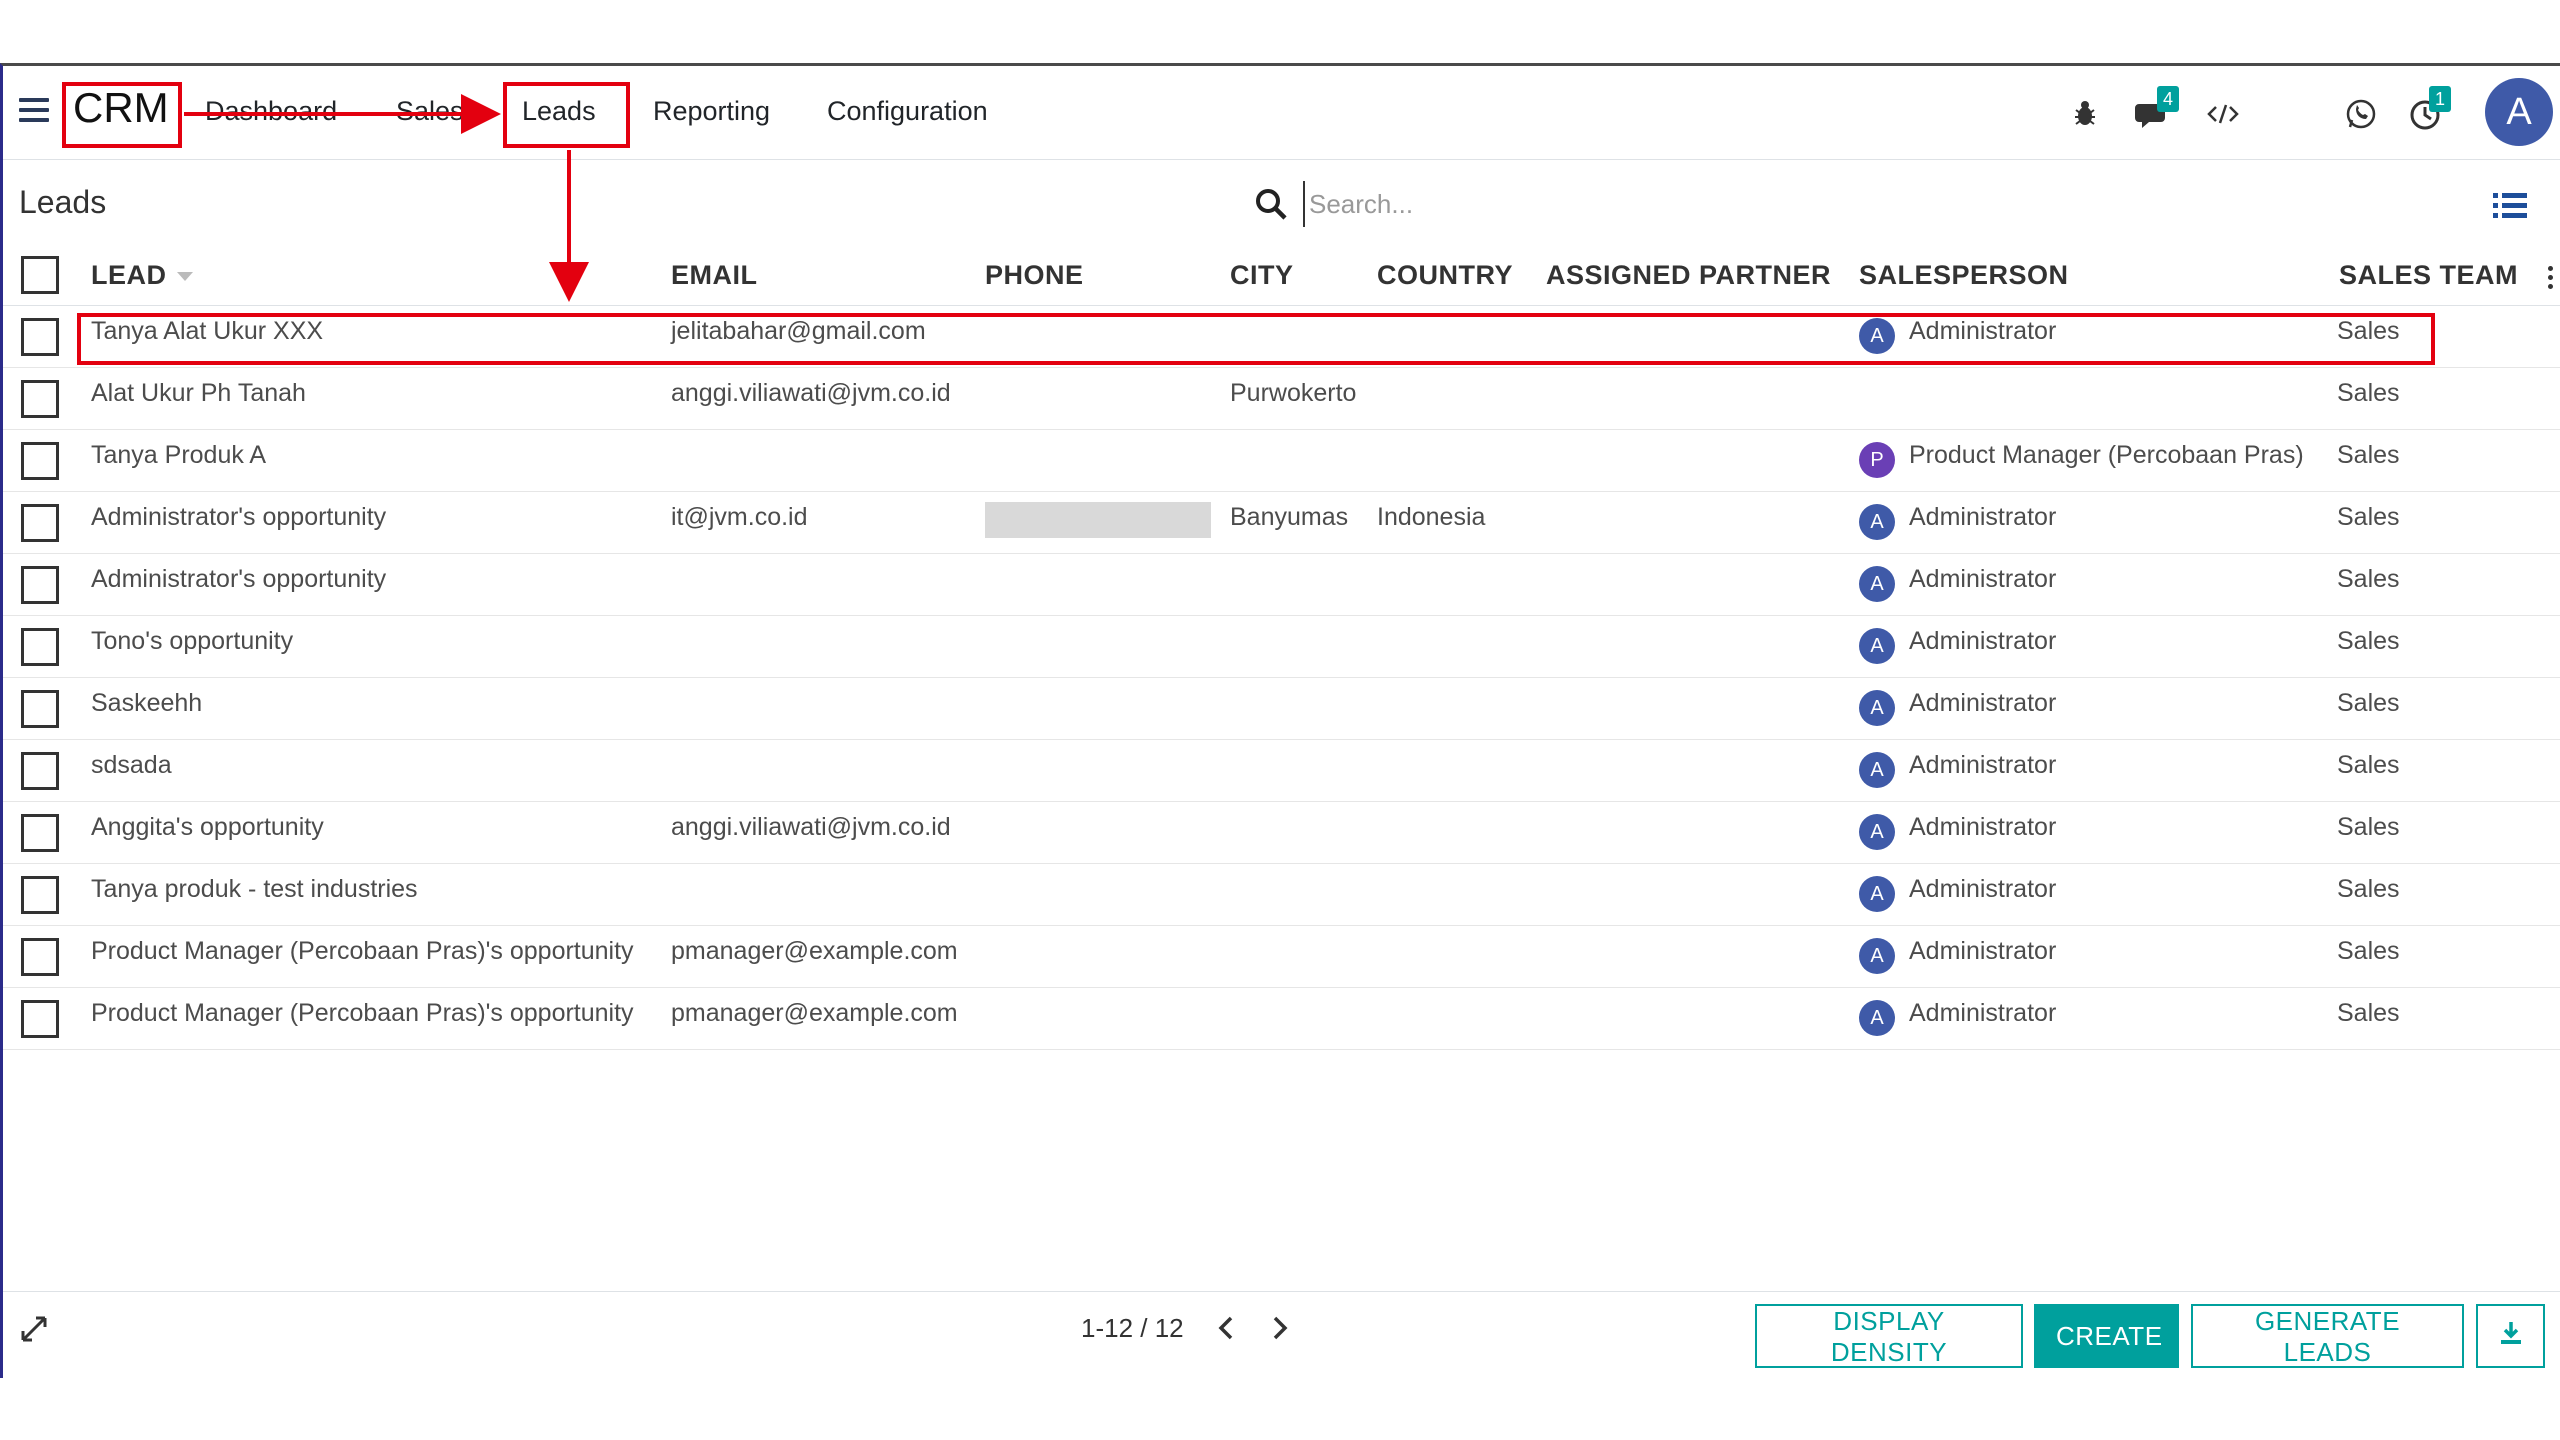  I want to click on cell-lead: Anggita's opportunity, so click(207, 827).